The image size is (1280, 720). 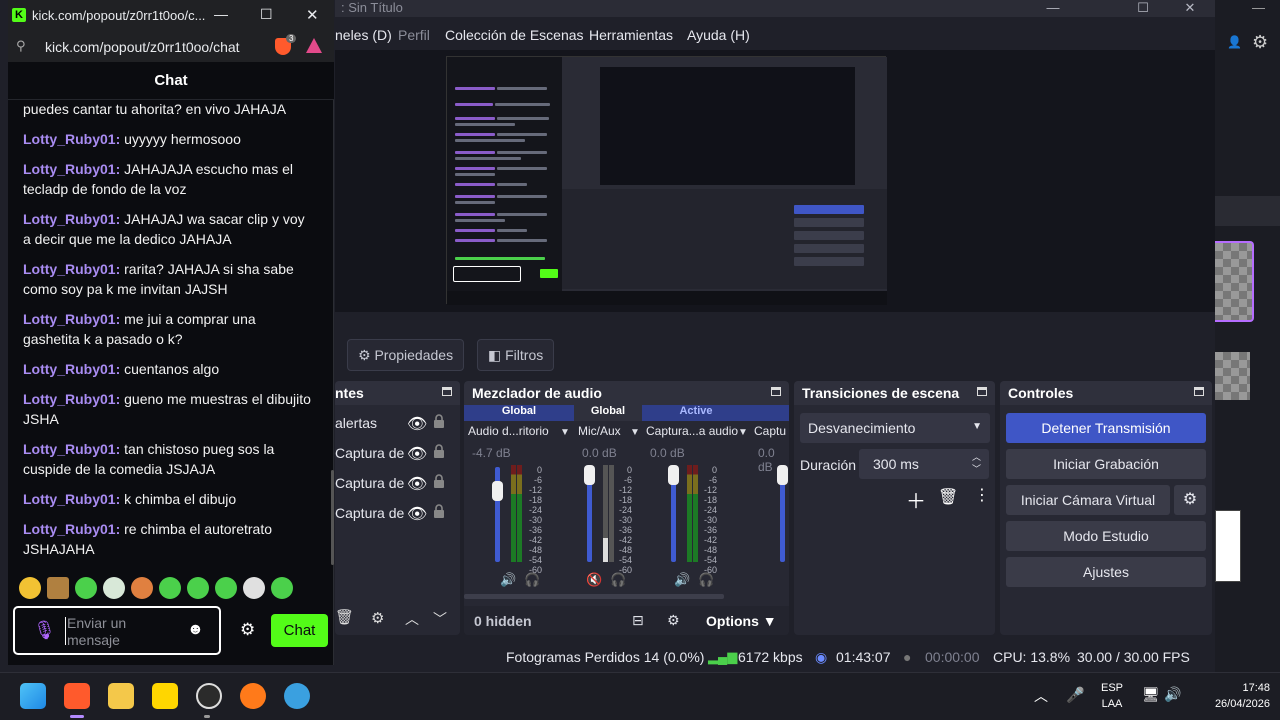 I want to click on microphone-icon: 🎙, so click(x=44, y=630).